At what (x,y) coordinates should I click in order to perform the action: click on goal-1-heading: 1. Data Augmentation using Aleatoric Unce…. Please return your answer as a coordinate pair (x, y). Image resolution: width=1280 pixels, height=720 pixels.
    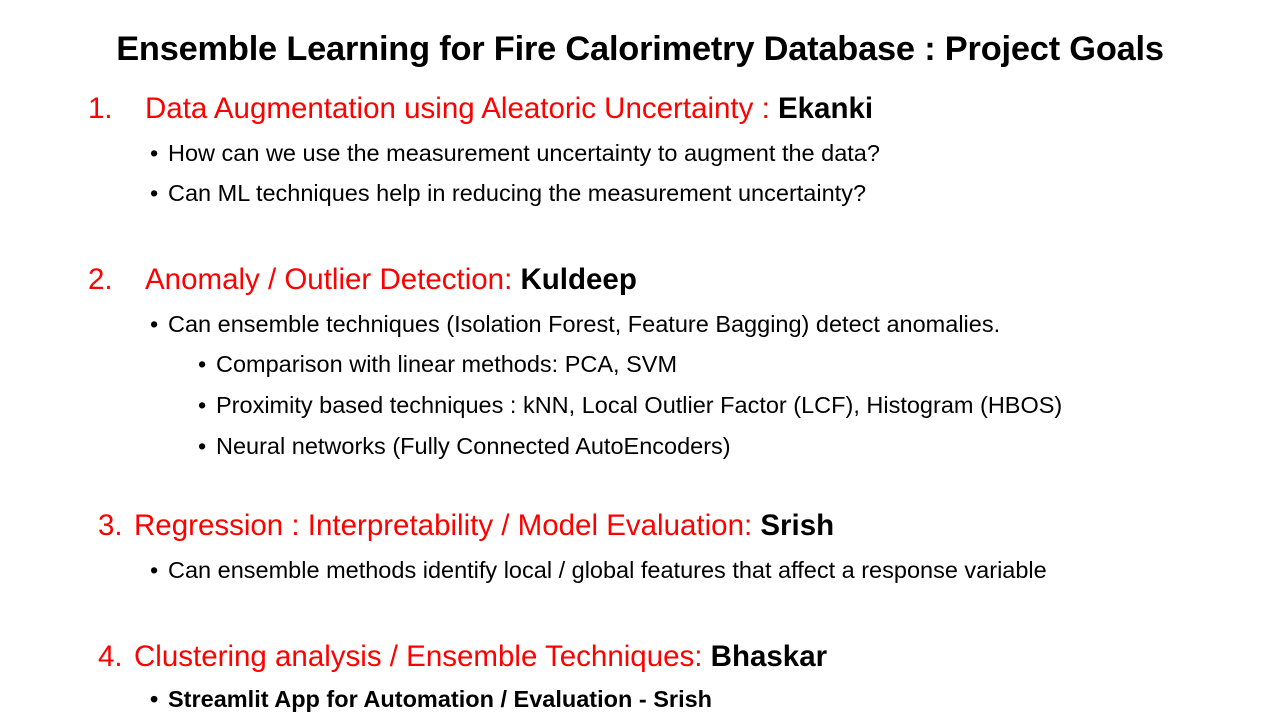
    Looking at the image, I should click on (480, 109).